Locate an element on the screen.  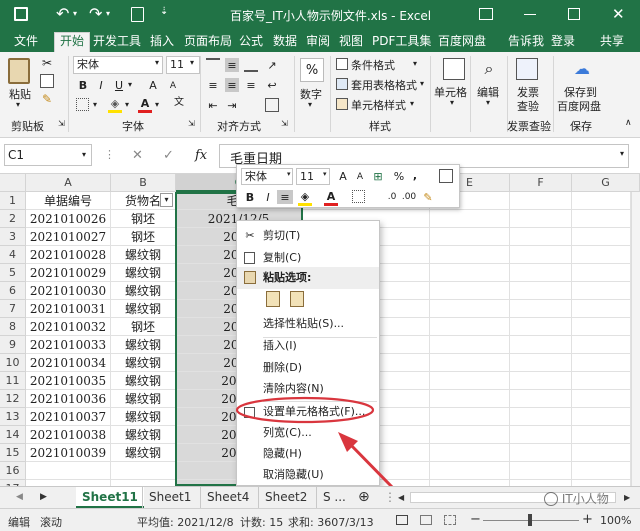
zoom-in-icon: + is located at coordinates (587, 519).